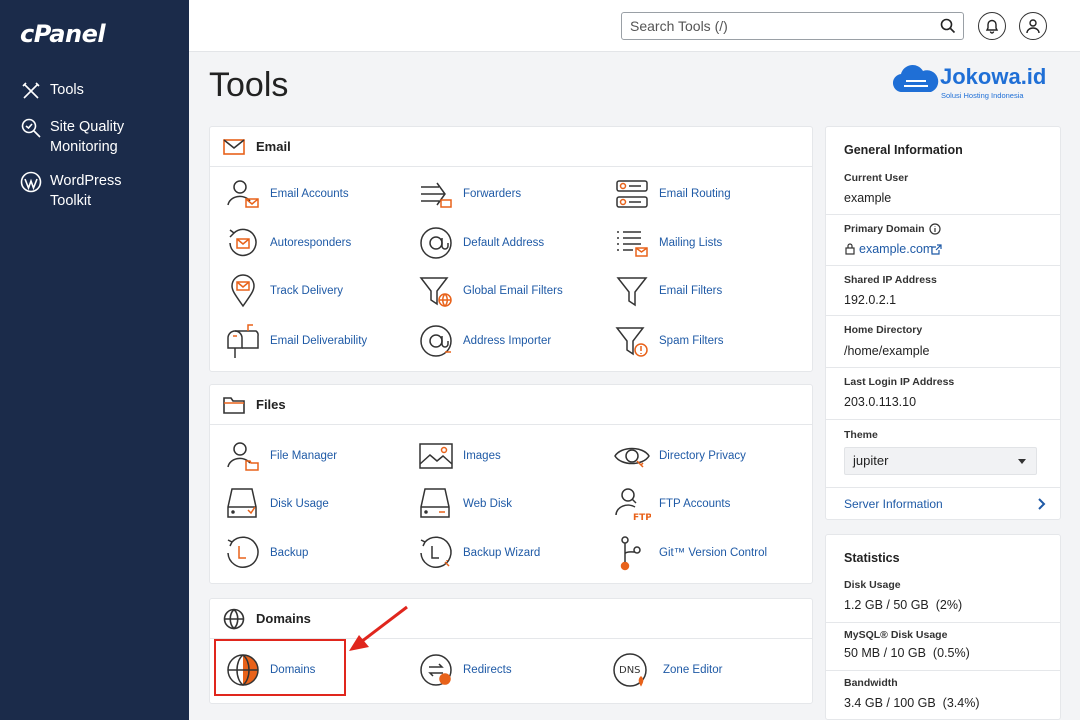 This screenshot has height=720, width=1080. I want to click on bandwidth-row: Bandwidth 3.4 GB / 100 GB (3.4%), so click(943, 695).